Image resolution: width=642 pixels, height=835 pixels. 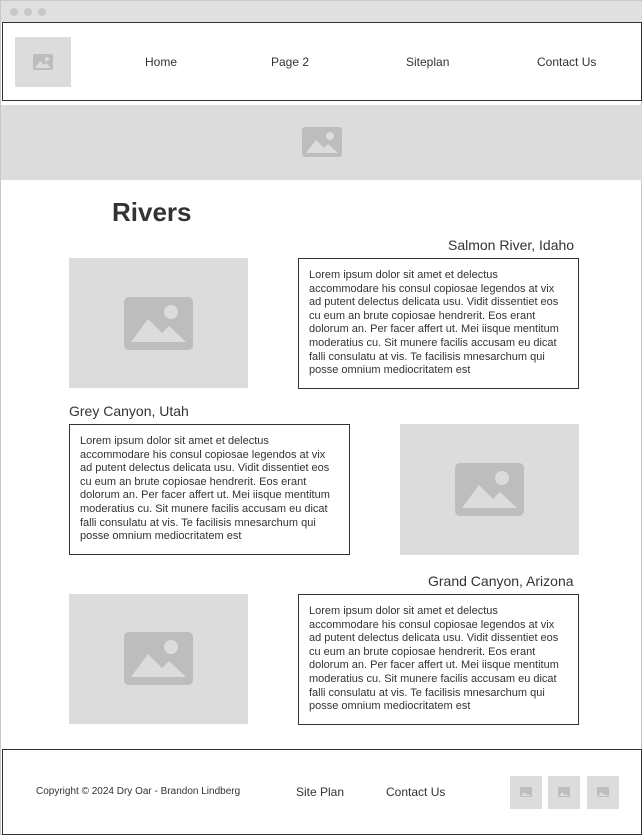 What do you see at coordinates (152, 212) in the screenshot?
I see `page-title: Rivers` at bounding box center [152, 212].